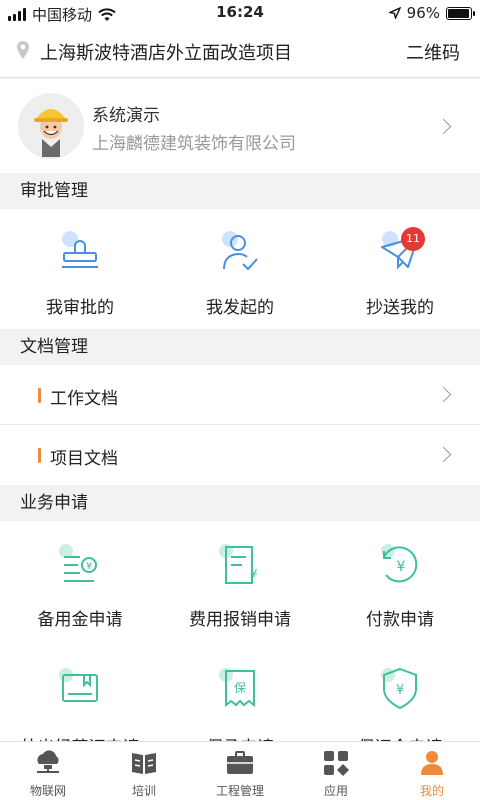  What do you see at coordinates (240, 620) in the screenshot?
I see `business-label: 费用报销申请` at bounding box center [240, 620].